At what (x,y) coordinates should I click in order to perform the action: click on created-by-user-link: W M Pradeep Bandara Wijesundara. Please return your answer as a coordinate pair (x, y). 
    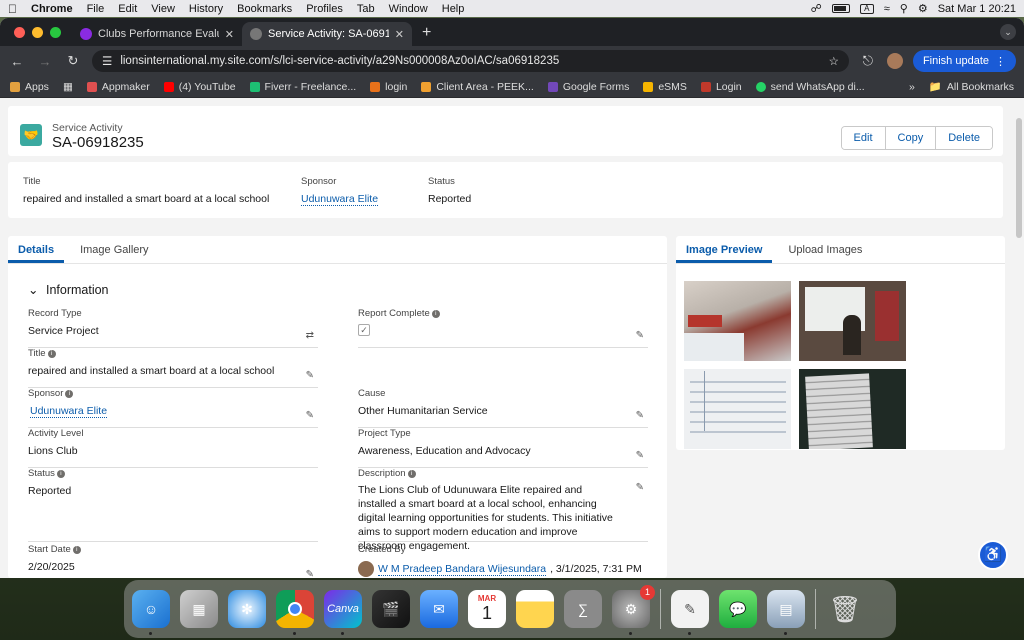
    Looking at the image, I should click on (462, 569).